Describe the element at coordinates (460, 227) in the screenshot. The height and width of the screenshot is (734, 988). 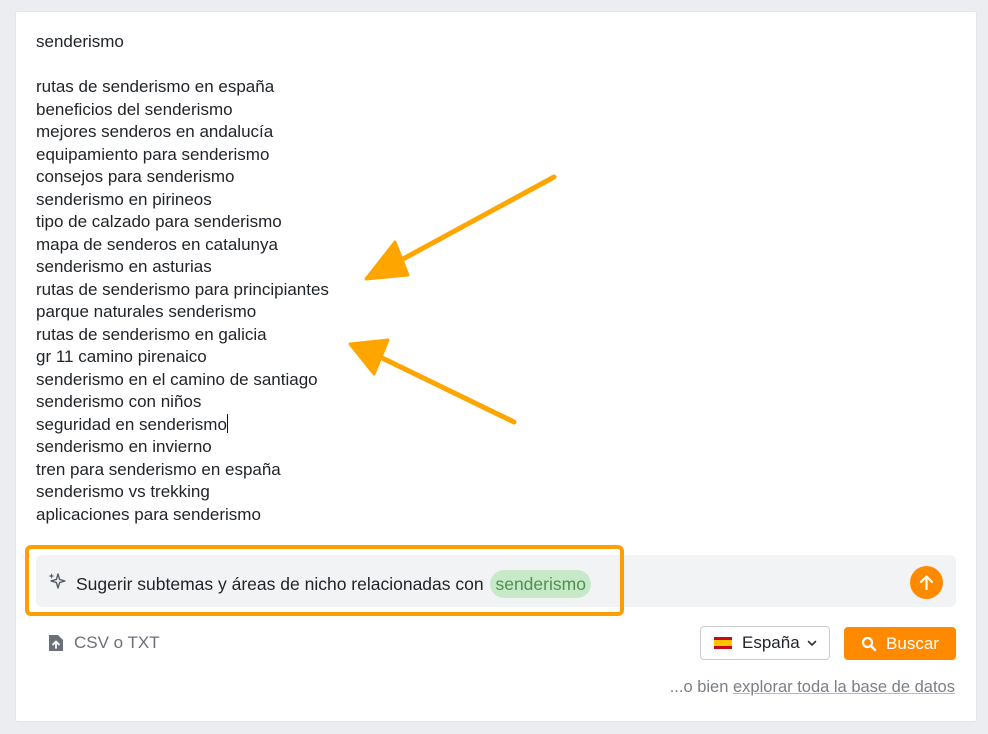
I see `annotation-arrow-upper` at that location.